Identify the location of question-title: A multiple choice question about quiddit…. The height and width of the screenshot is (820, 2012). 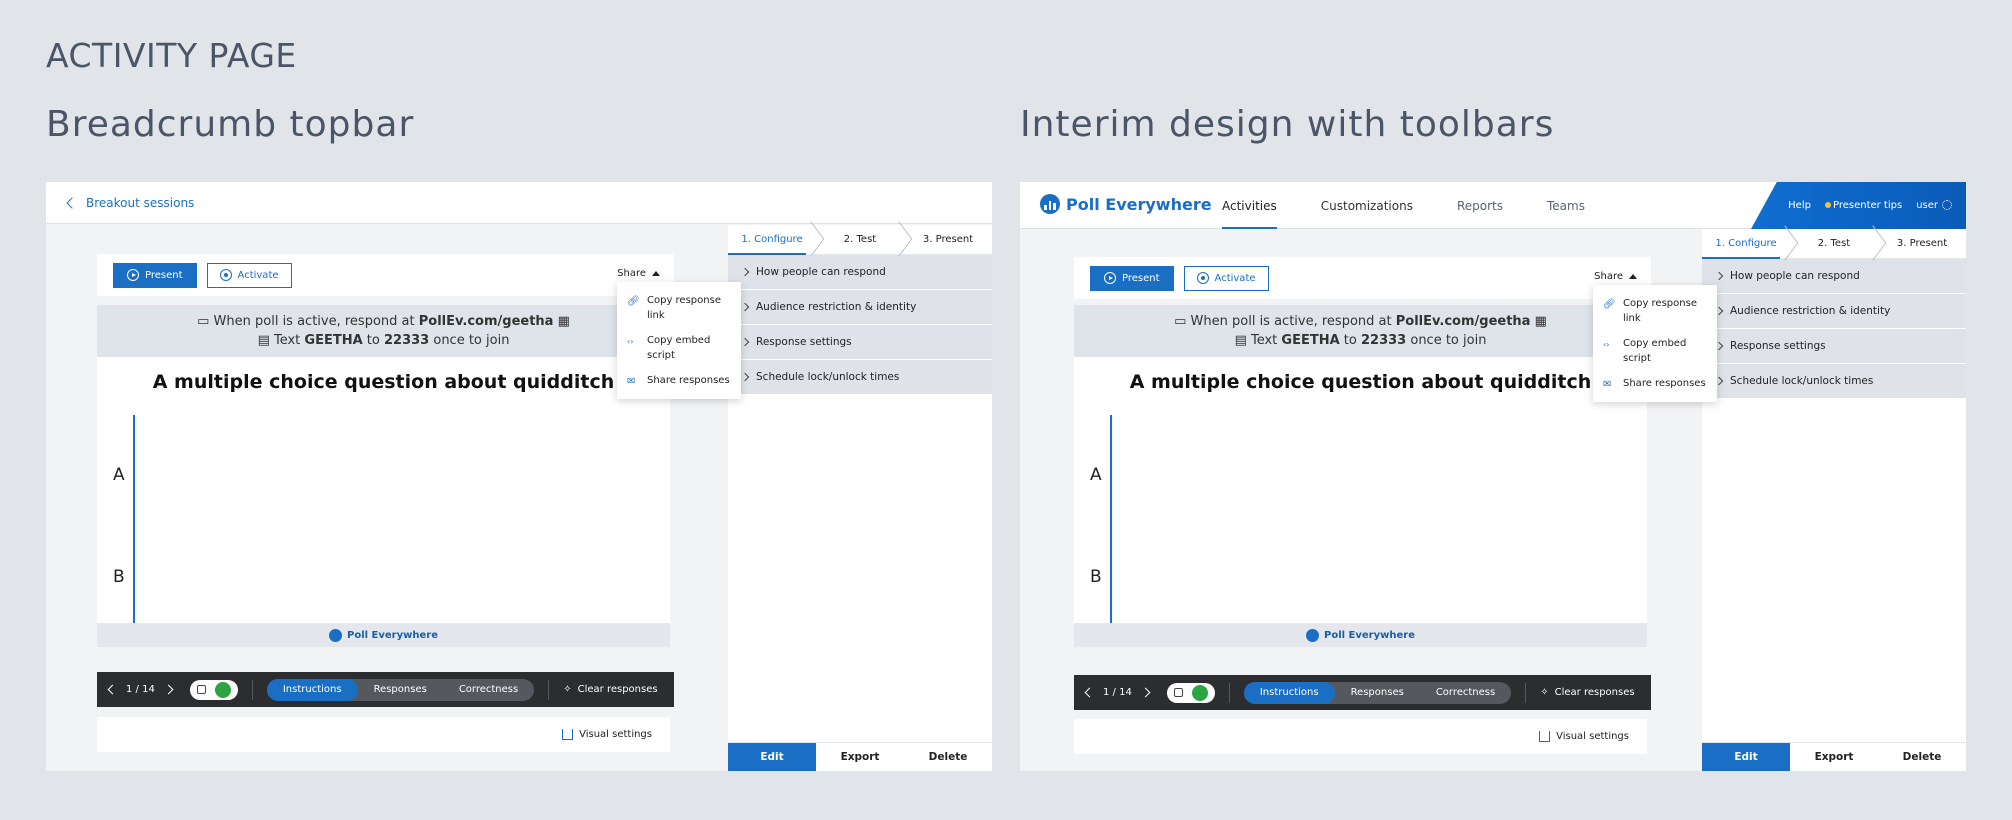
(383, 382).